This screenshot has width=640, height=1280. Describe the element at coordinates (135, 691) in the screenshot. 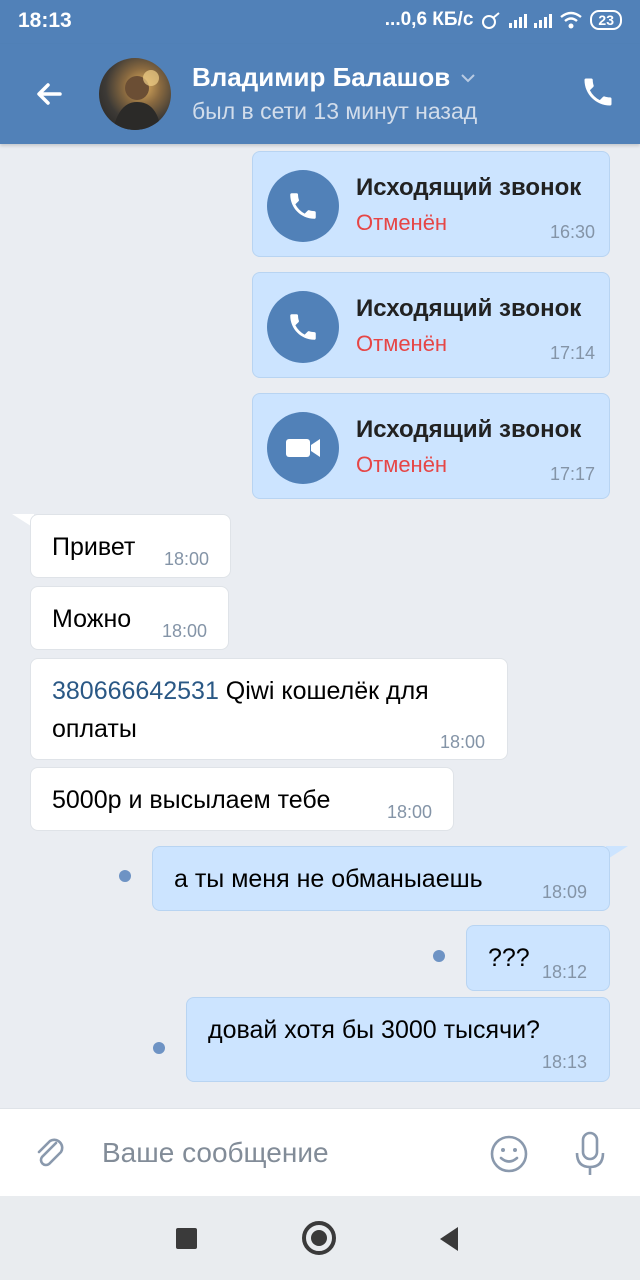

I see `phone-number-link: 380666642531` at that location.